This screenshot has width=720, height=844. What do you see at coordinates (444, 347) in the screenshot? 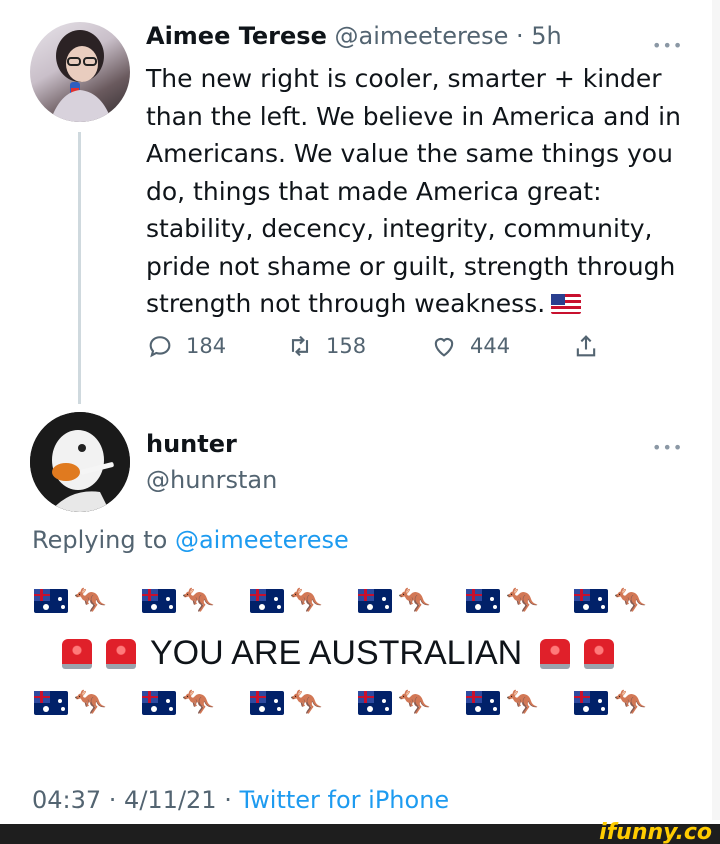
I see `like-icon` at bounding box center [444, 347].